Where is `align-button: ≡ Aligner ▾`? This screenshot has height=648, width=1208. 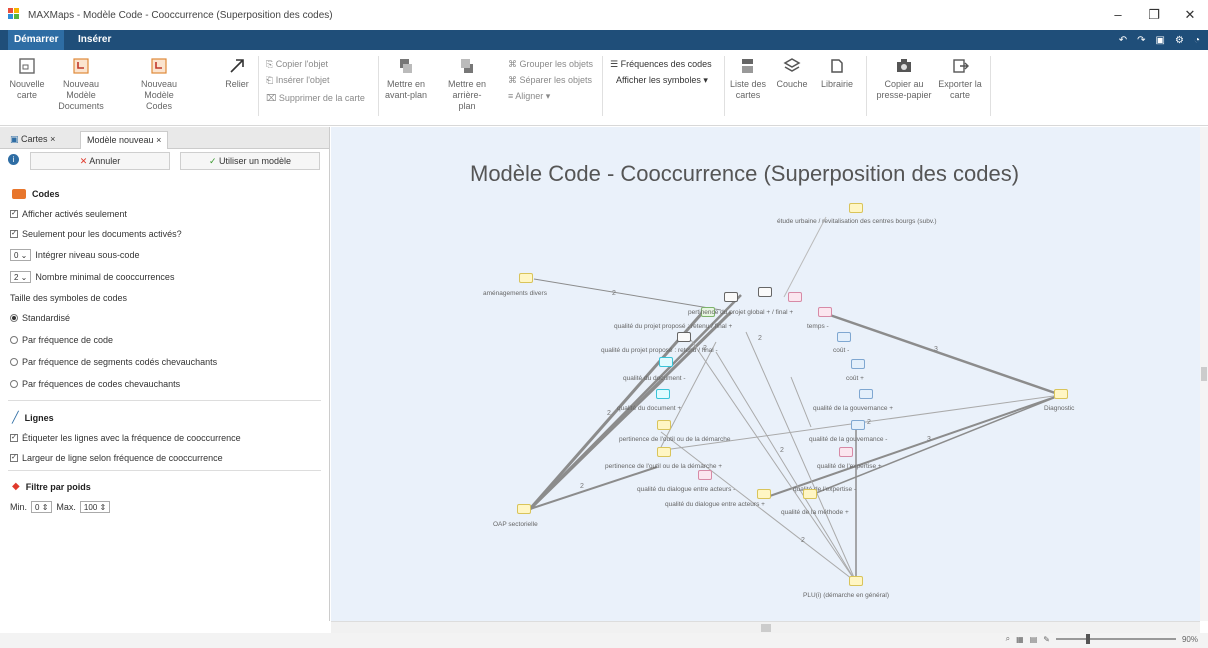
align-button: ≡ Aligner ▾ is located at coordinates (529, 96).